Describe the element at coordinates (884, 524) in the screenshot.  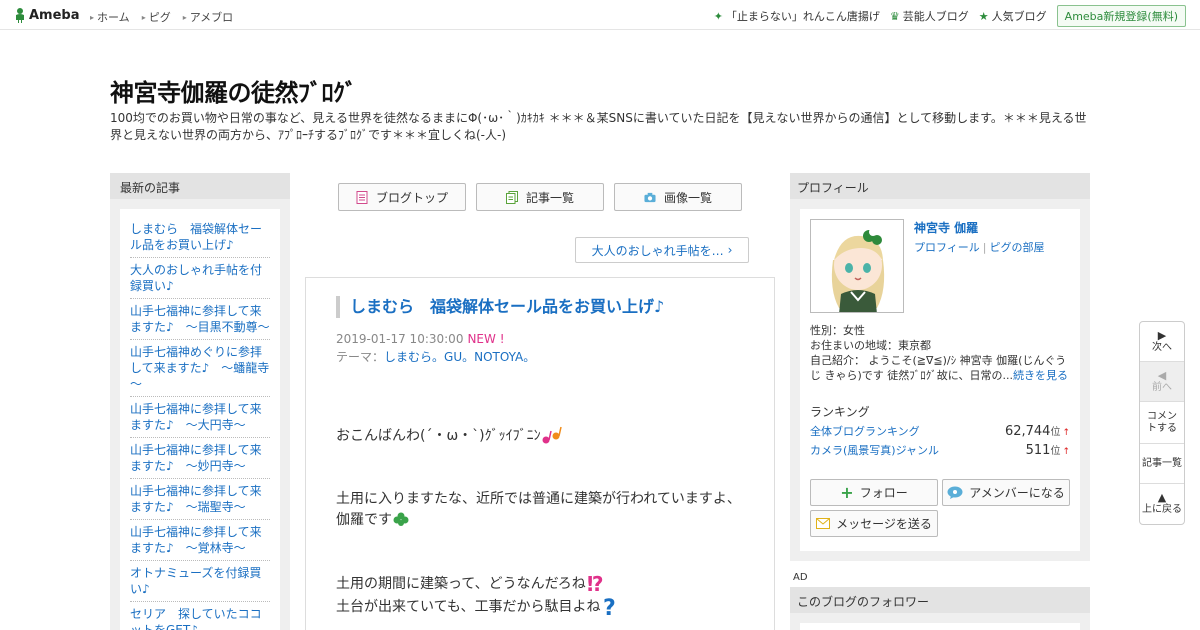
I see `send-message-label: メッセージを送る` at that location.